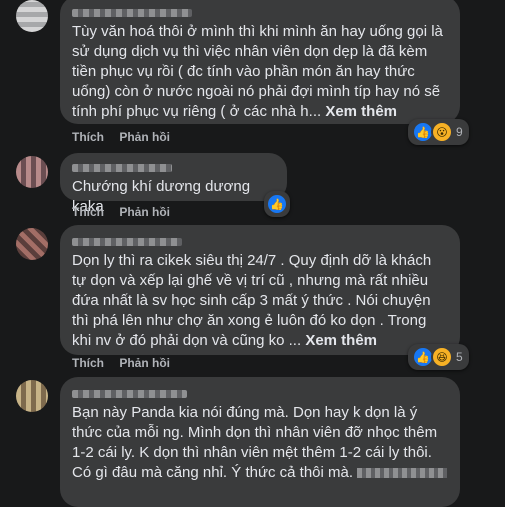 This screenshot has height=507, width=505. Describe the element at coordinates (173, 184) in the screenshot. I see `comment-bubble: Chướng khí dương dương kaka` at that location.